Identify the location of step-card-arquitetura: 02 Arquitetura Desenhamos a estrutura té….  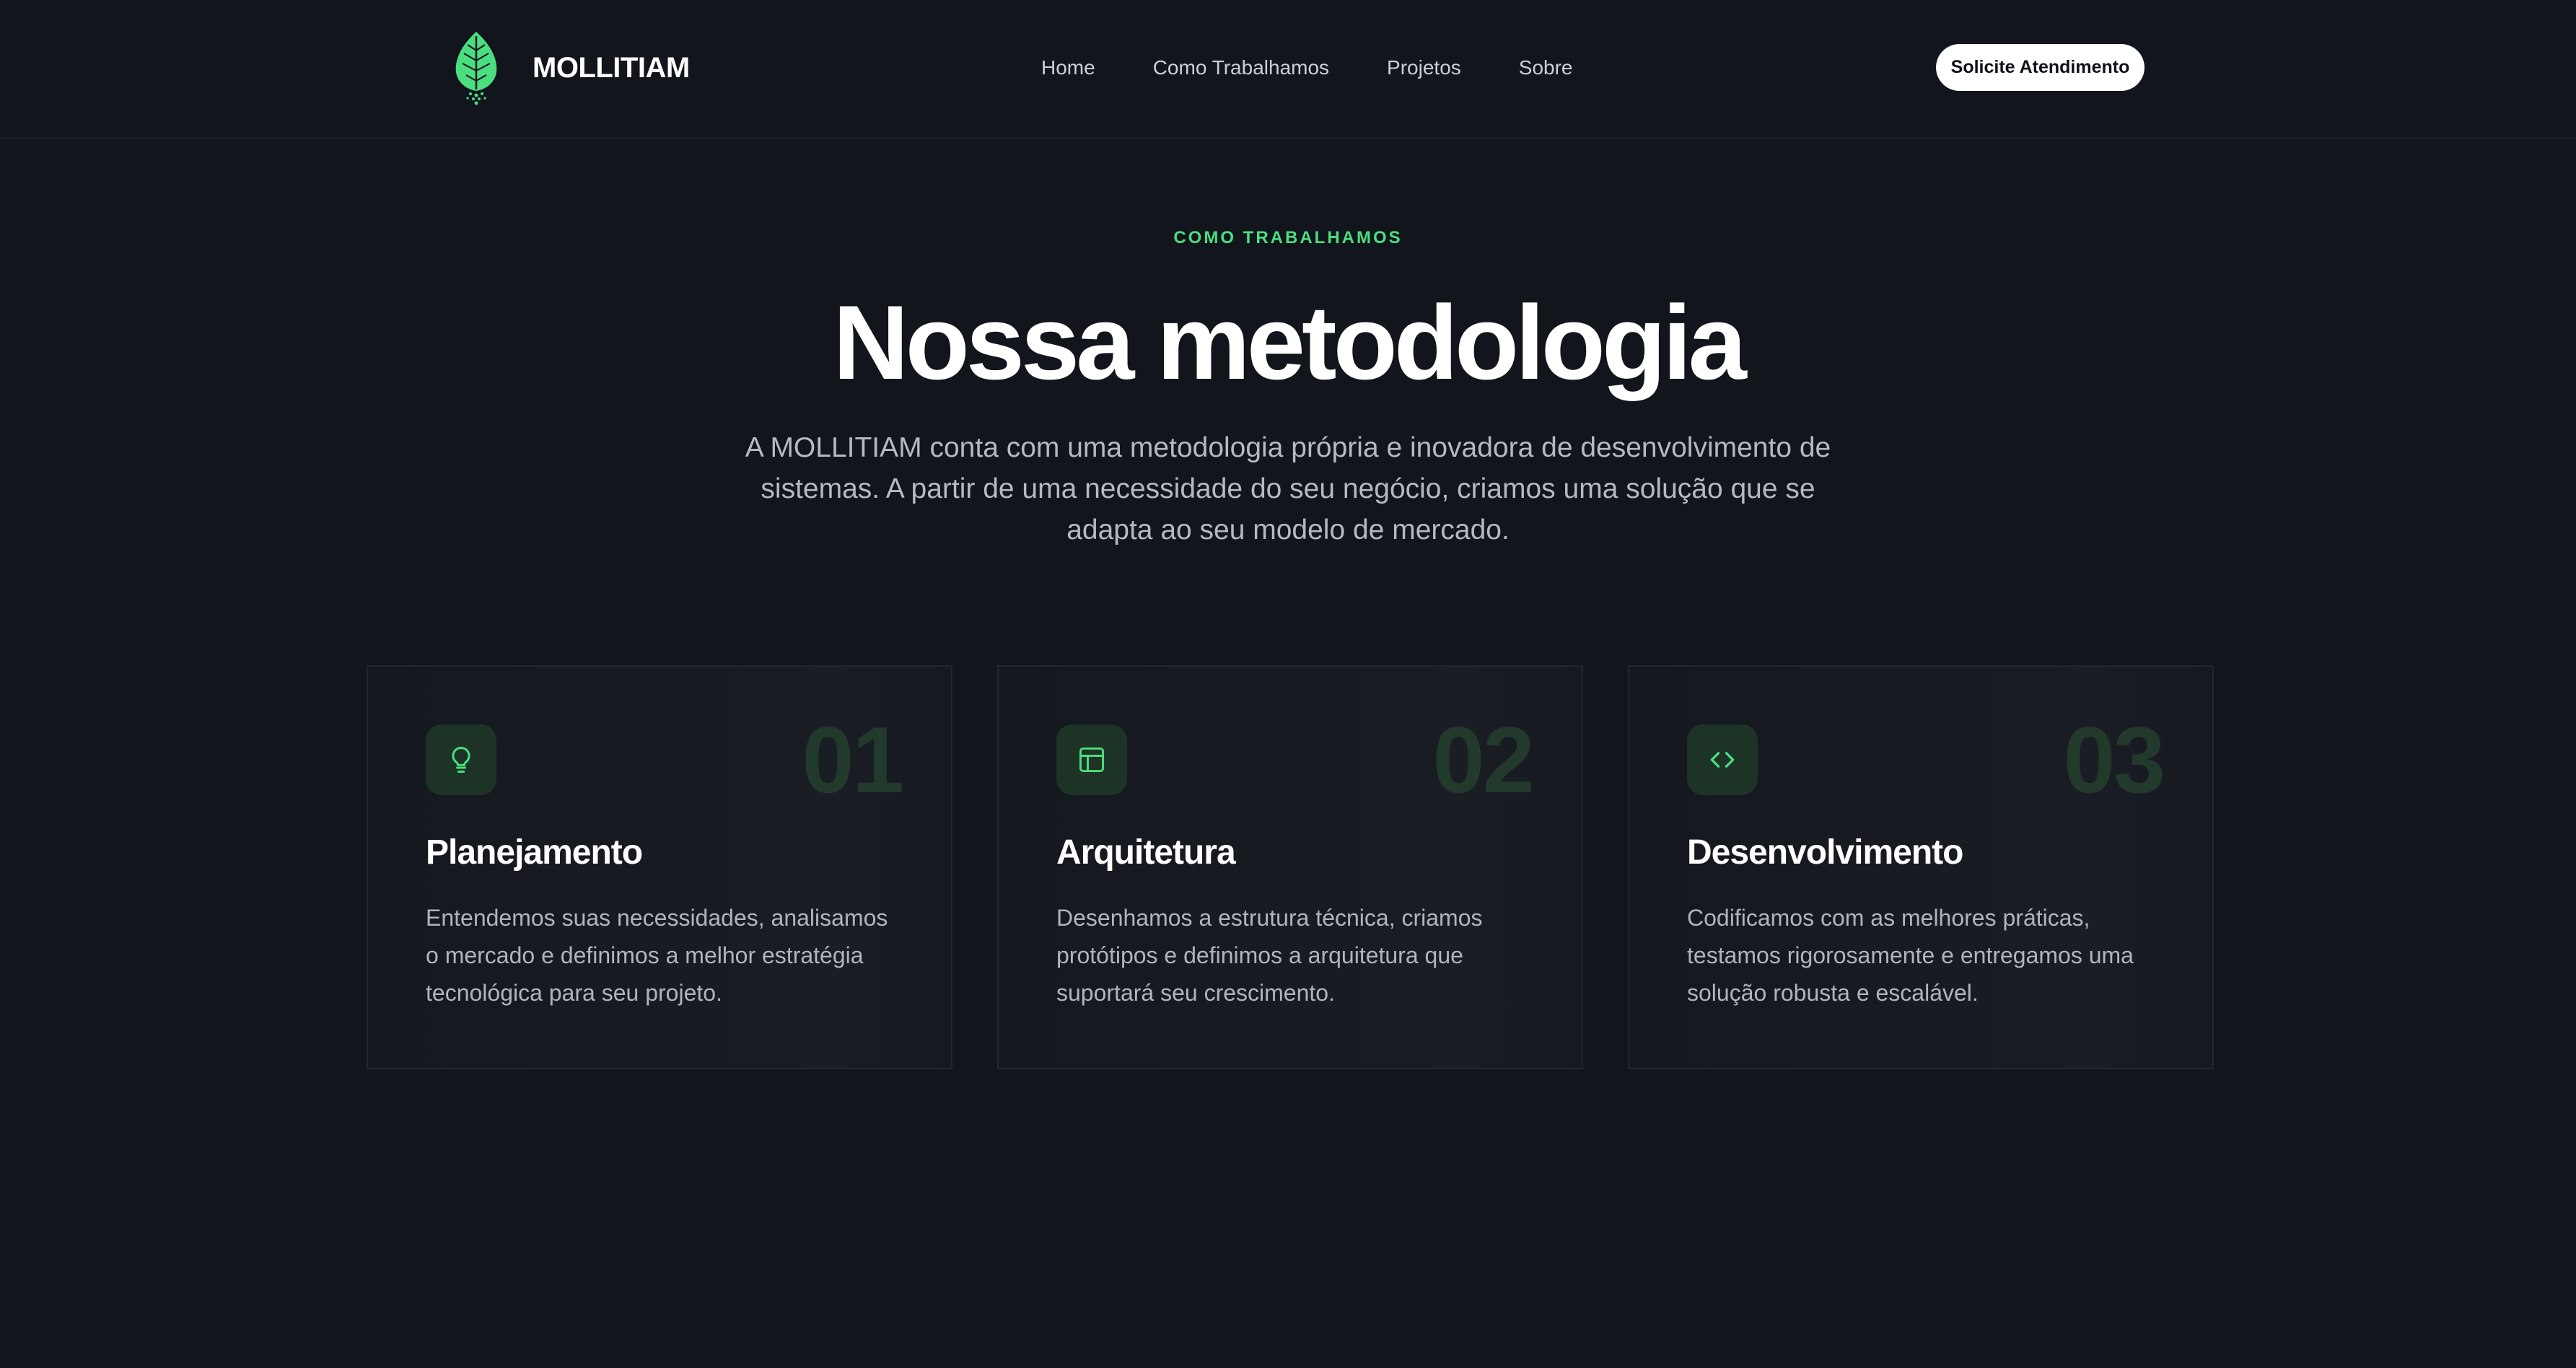
(1290, 867).